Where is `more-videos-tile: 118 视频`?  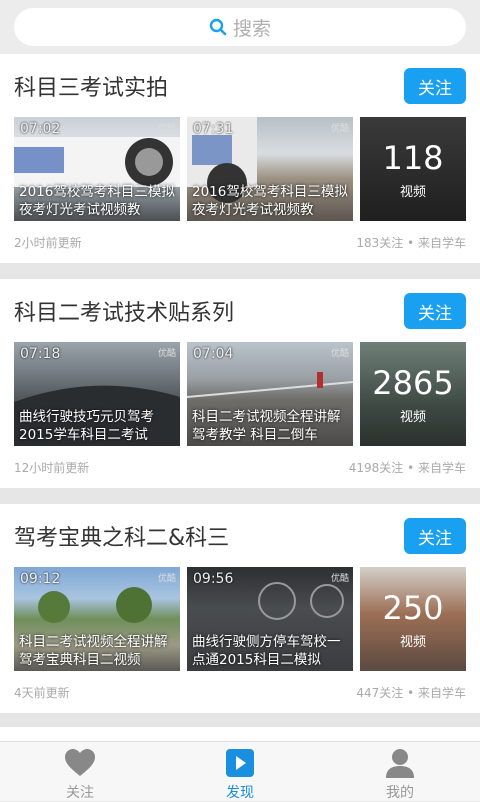 more-videos-tile: 118 视频 is located at coordinates (413, 169).